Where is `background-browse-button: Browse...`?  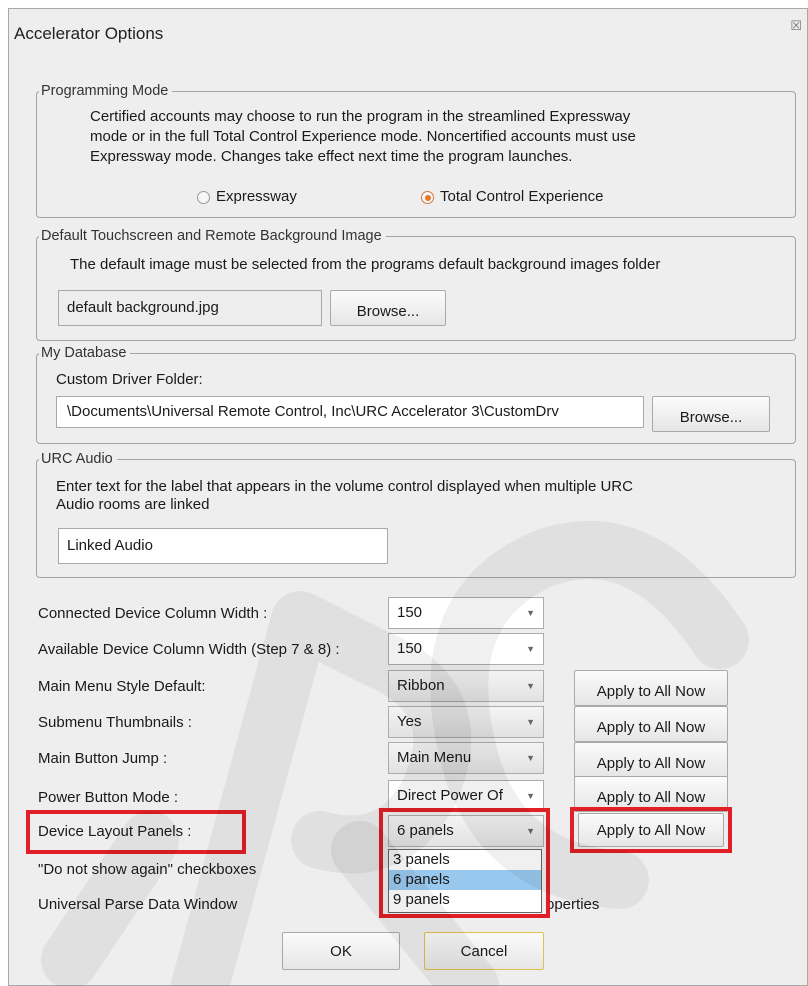 background-browse-button: Browse... is located at coordinates (388, 308).